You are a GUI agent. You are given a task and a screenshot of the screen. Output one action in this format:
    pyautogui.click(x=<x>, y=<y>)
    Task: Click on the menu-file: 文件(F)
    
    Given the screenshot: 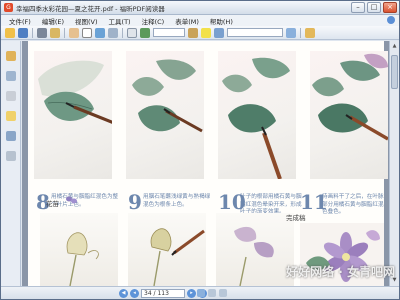 What is the action you would take?
    pyautogui.click(x=20, y=21)
    